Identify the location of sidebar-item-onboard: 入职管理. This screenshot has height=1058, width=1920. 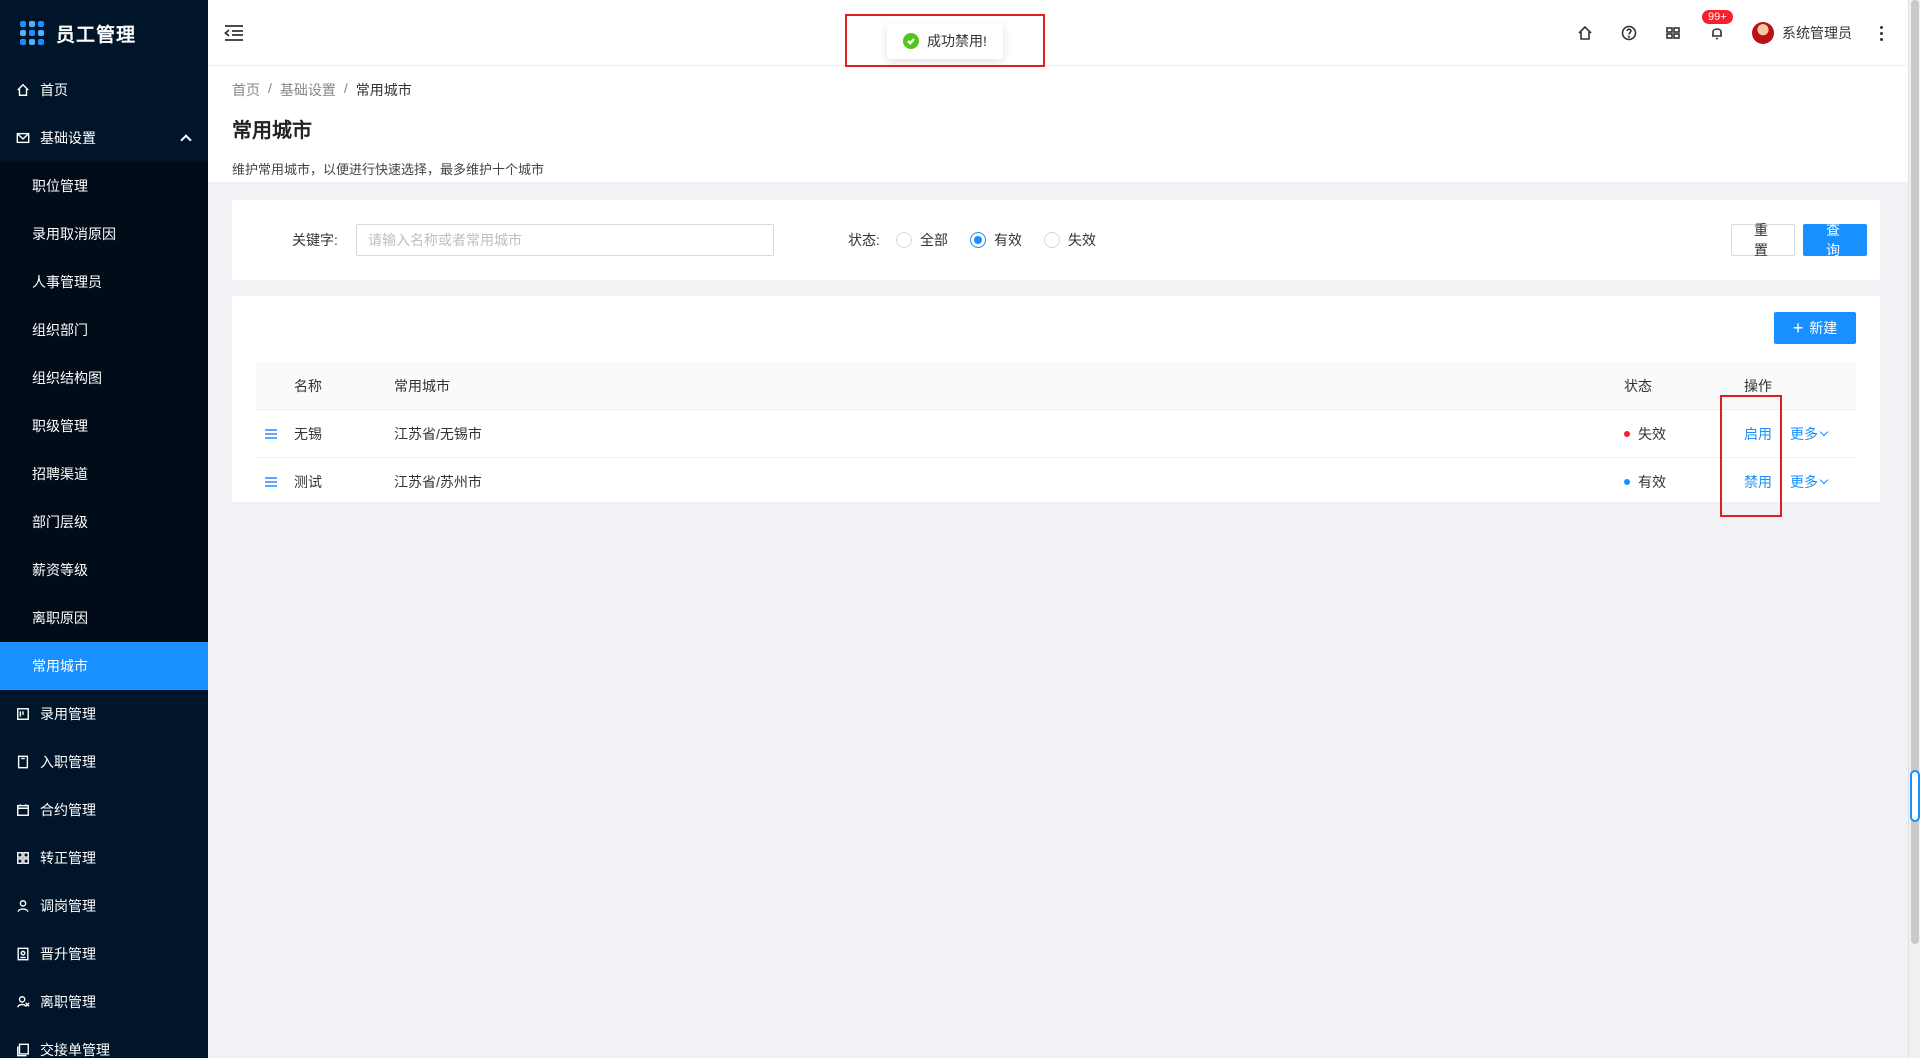
(104, 762).